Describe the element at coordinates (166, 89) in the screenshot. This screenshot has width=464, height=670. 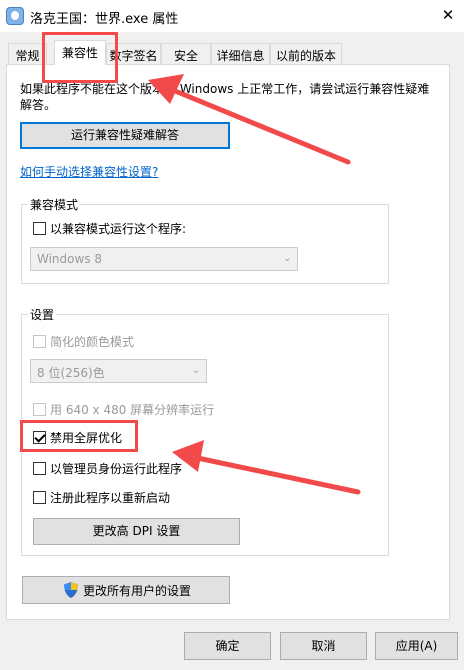
I see `annotation-arrowhead-top` at that location.